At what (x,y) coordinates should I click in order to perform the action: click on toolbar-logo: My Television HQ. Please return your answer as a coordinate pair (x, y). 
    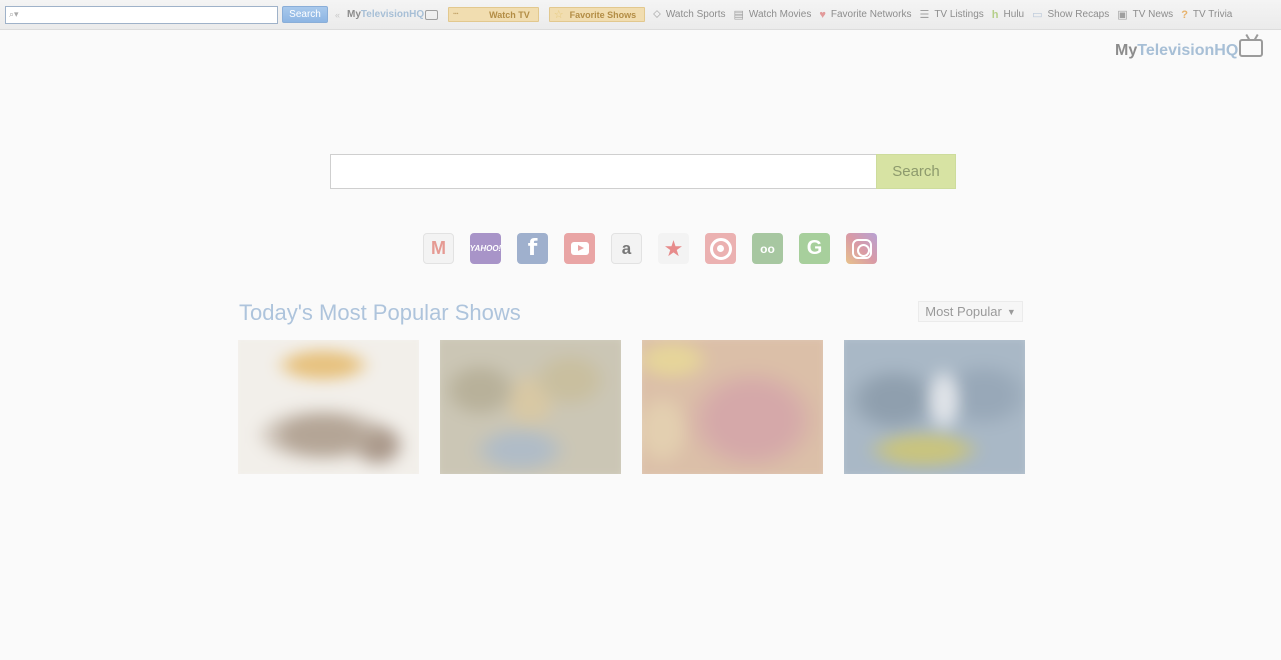
    Looking at the image, I should click on (393, 14).